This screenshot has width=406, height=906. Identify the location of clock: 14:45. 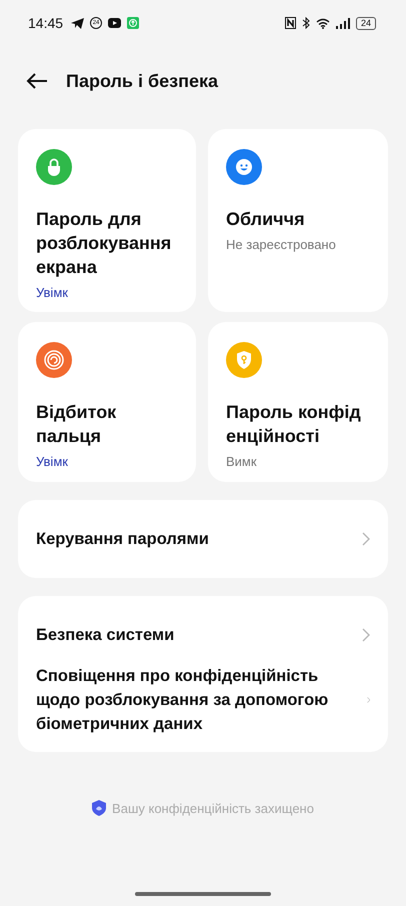
(46, 23).